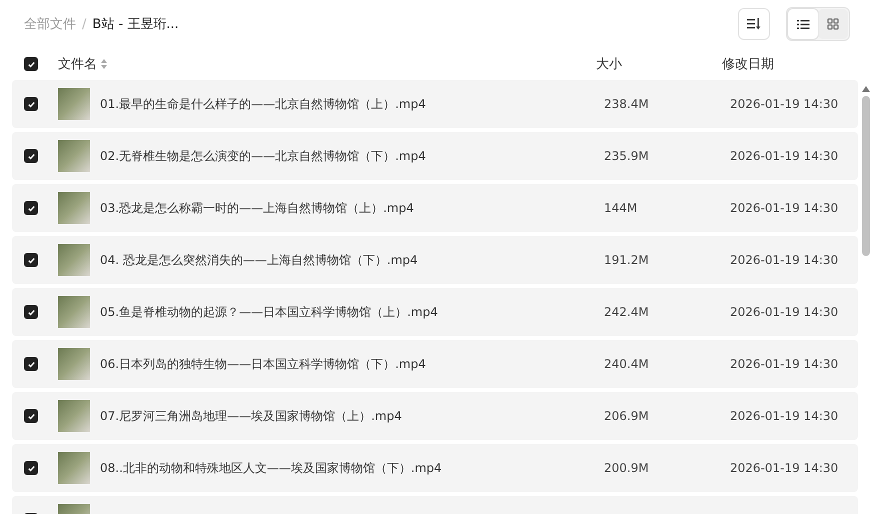 This screenshot has width=874, height=514. Describe the element at coordinates (271, 468) in the screenshot. I see `file-name: 08..北非的动物和特殊地区人文——埃及国家博物馆（下）.mp4` at that location.